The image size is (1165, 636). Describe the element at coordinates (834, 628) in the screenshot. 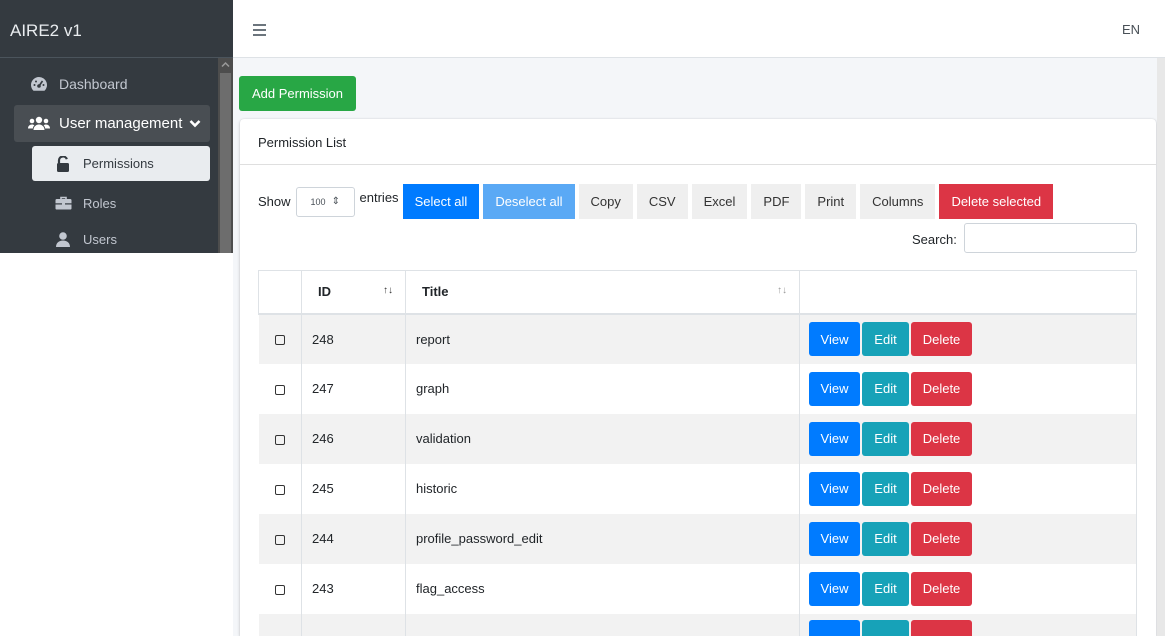

I see `view-button` at that location.